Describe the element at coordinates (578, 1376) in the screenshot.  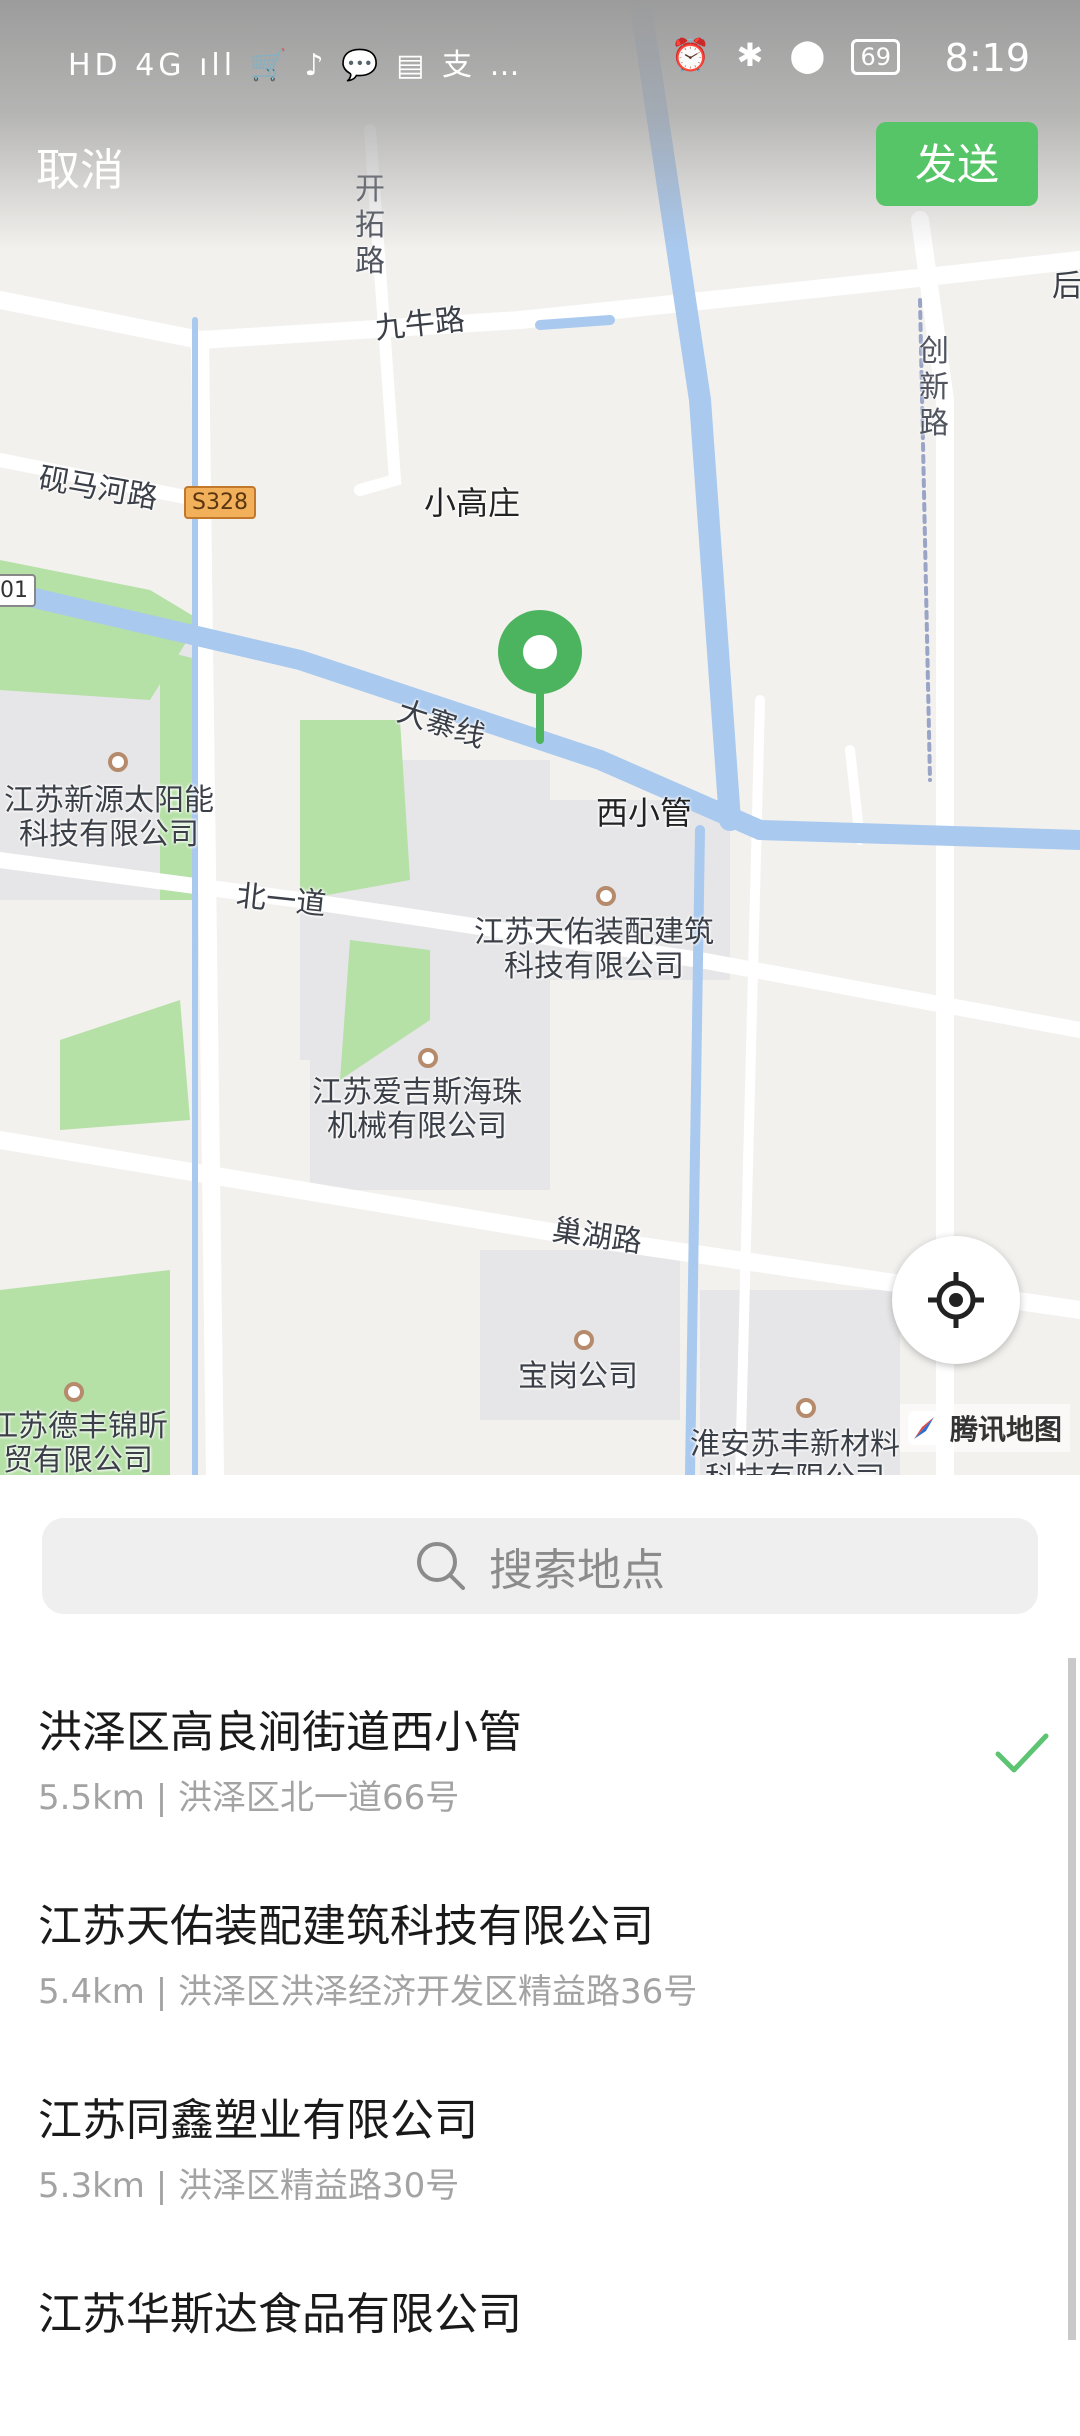
I see `map-label-baogang: 宝岗公司` at that location.